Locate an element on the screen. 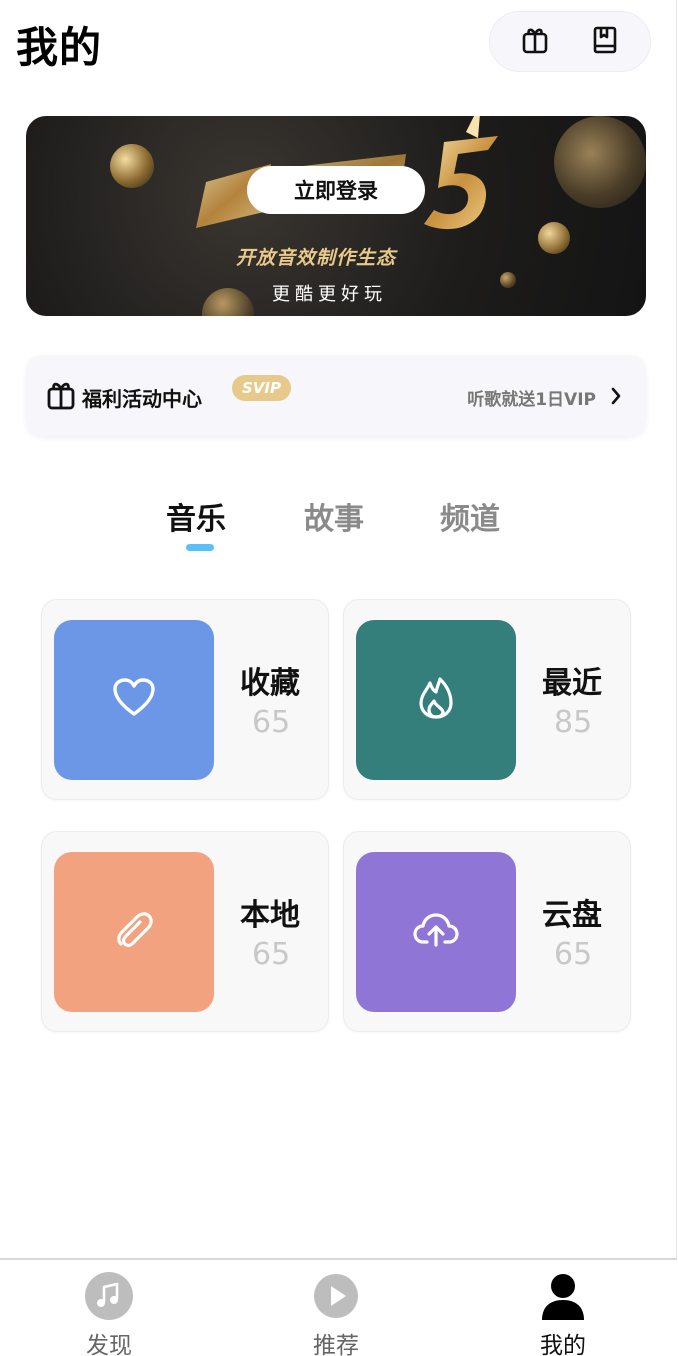  nav-recommend: 推荐 is located at coordinates (336, 1308).